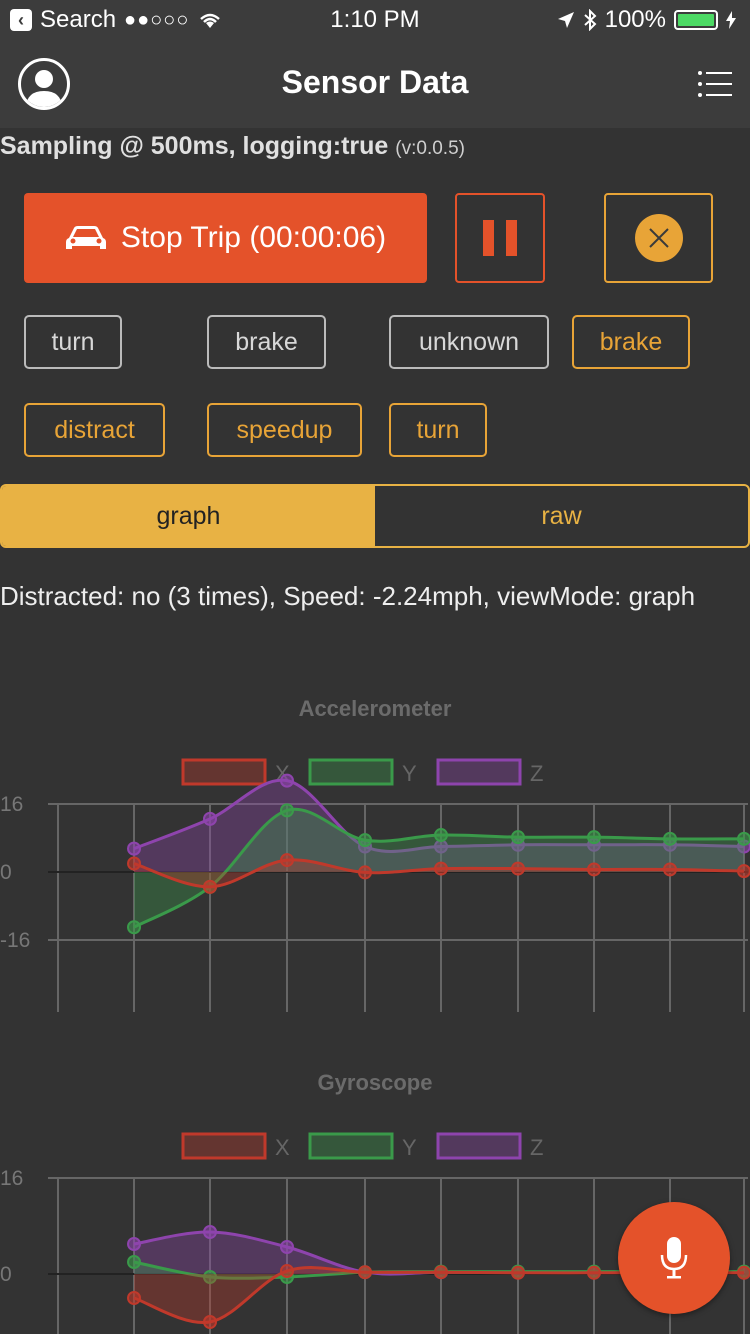 Image resolution: width=750 pixels, height=1334 pixels. I want to click on tag-brake: brake, so click(266, 342).